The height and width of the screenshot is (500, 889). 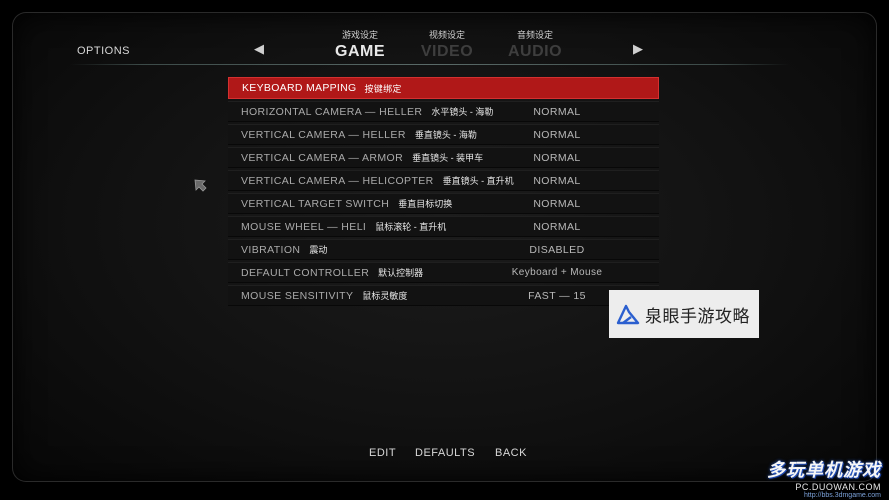 I want to click on tab-video: 视频设定 VIDEO, so click(x=447, y=44).